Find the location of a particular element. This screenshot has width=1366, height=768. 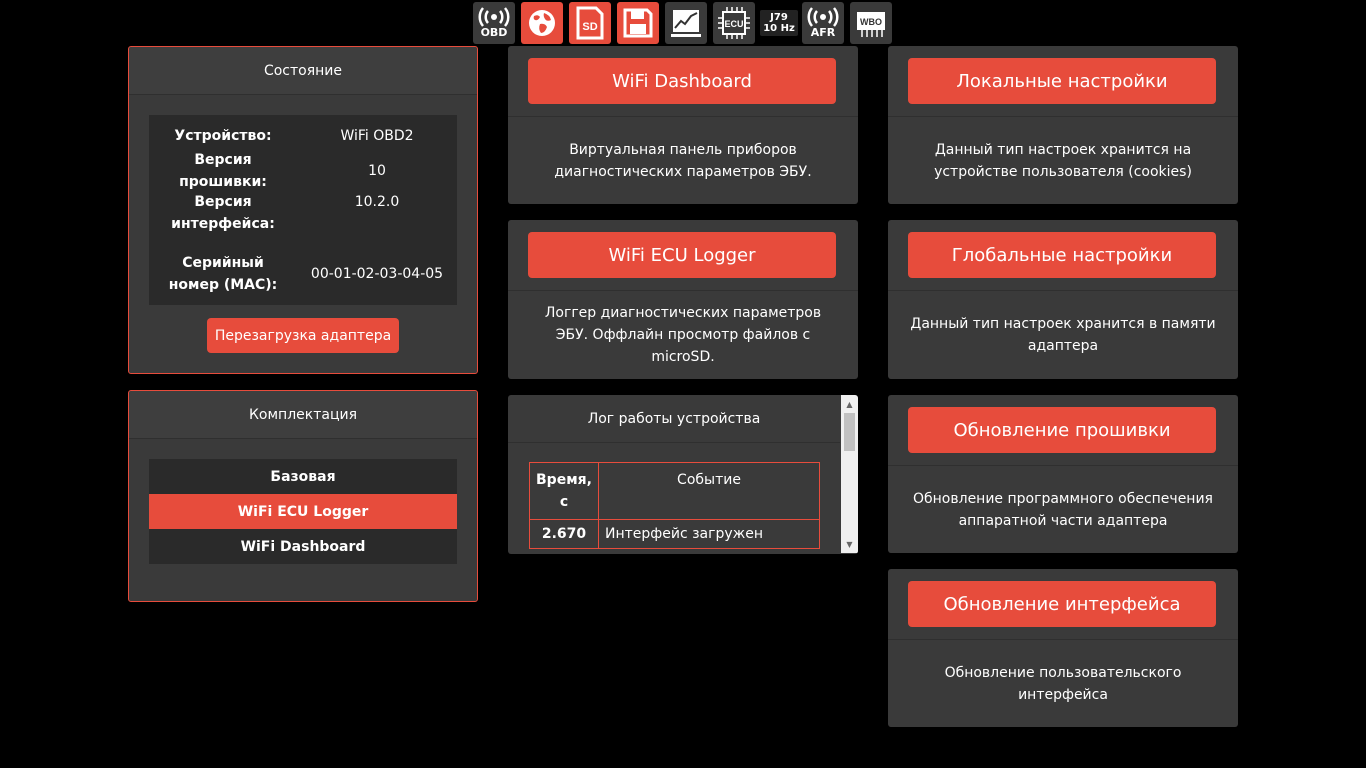

wbo-button: WBO is located at coordinates (871, 23).